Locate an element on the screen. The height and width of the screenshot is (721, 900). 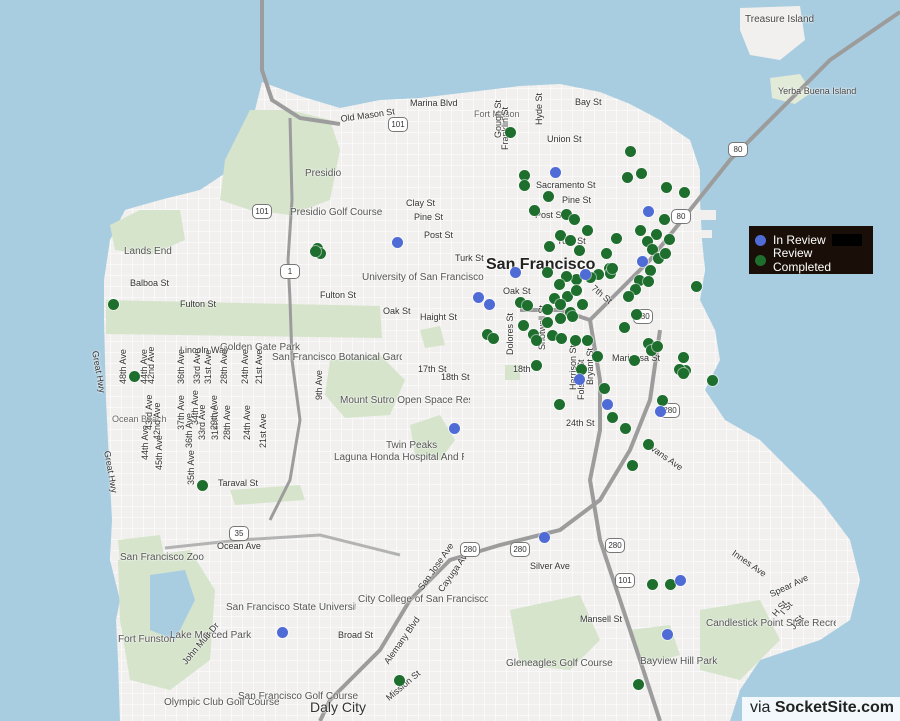
map-label-33rd-ave-n: 33rd Ave is located at coordinates (197, 366).